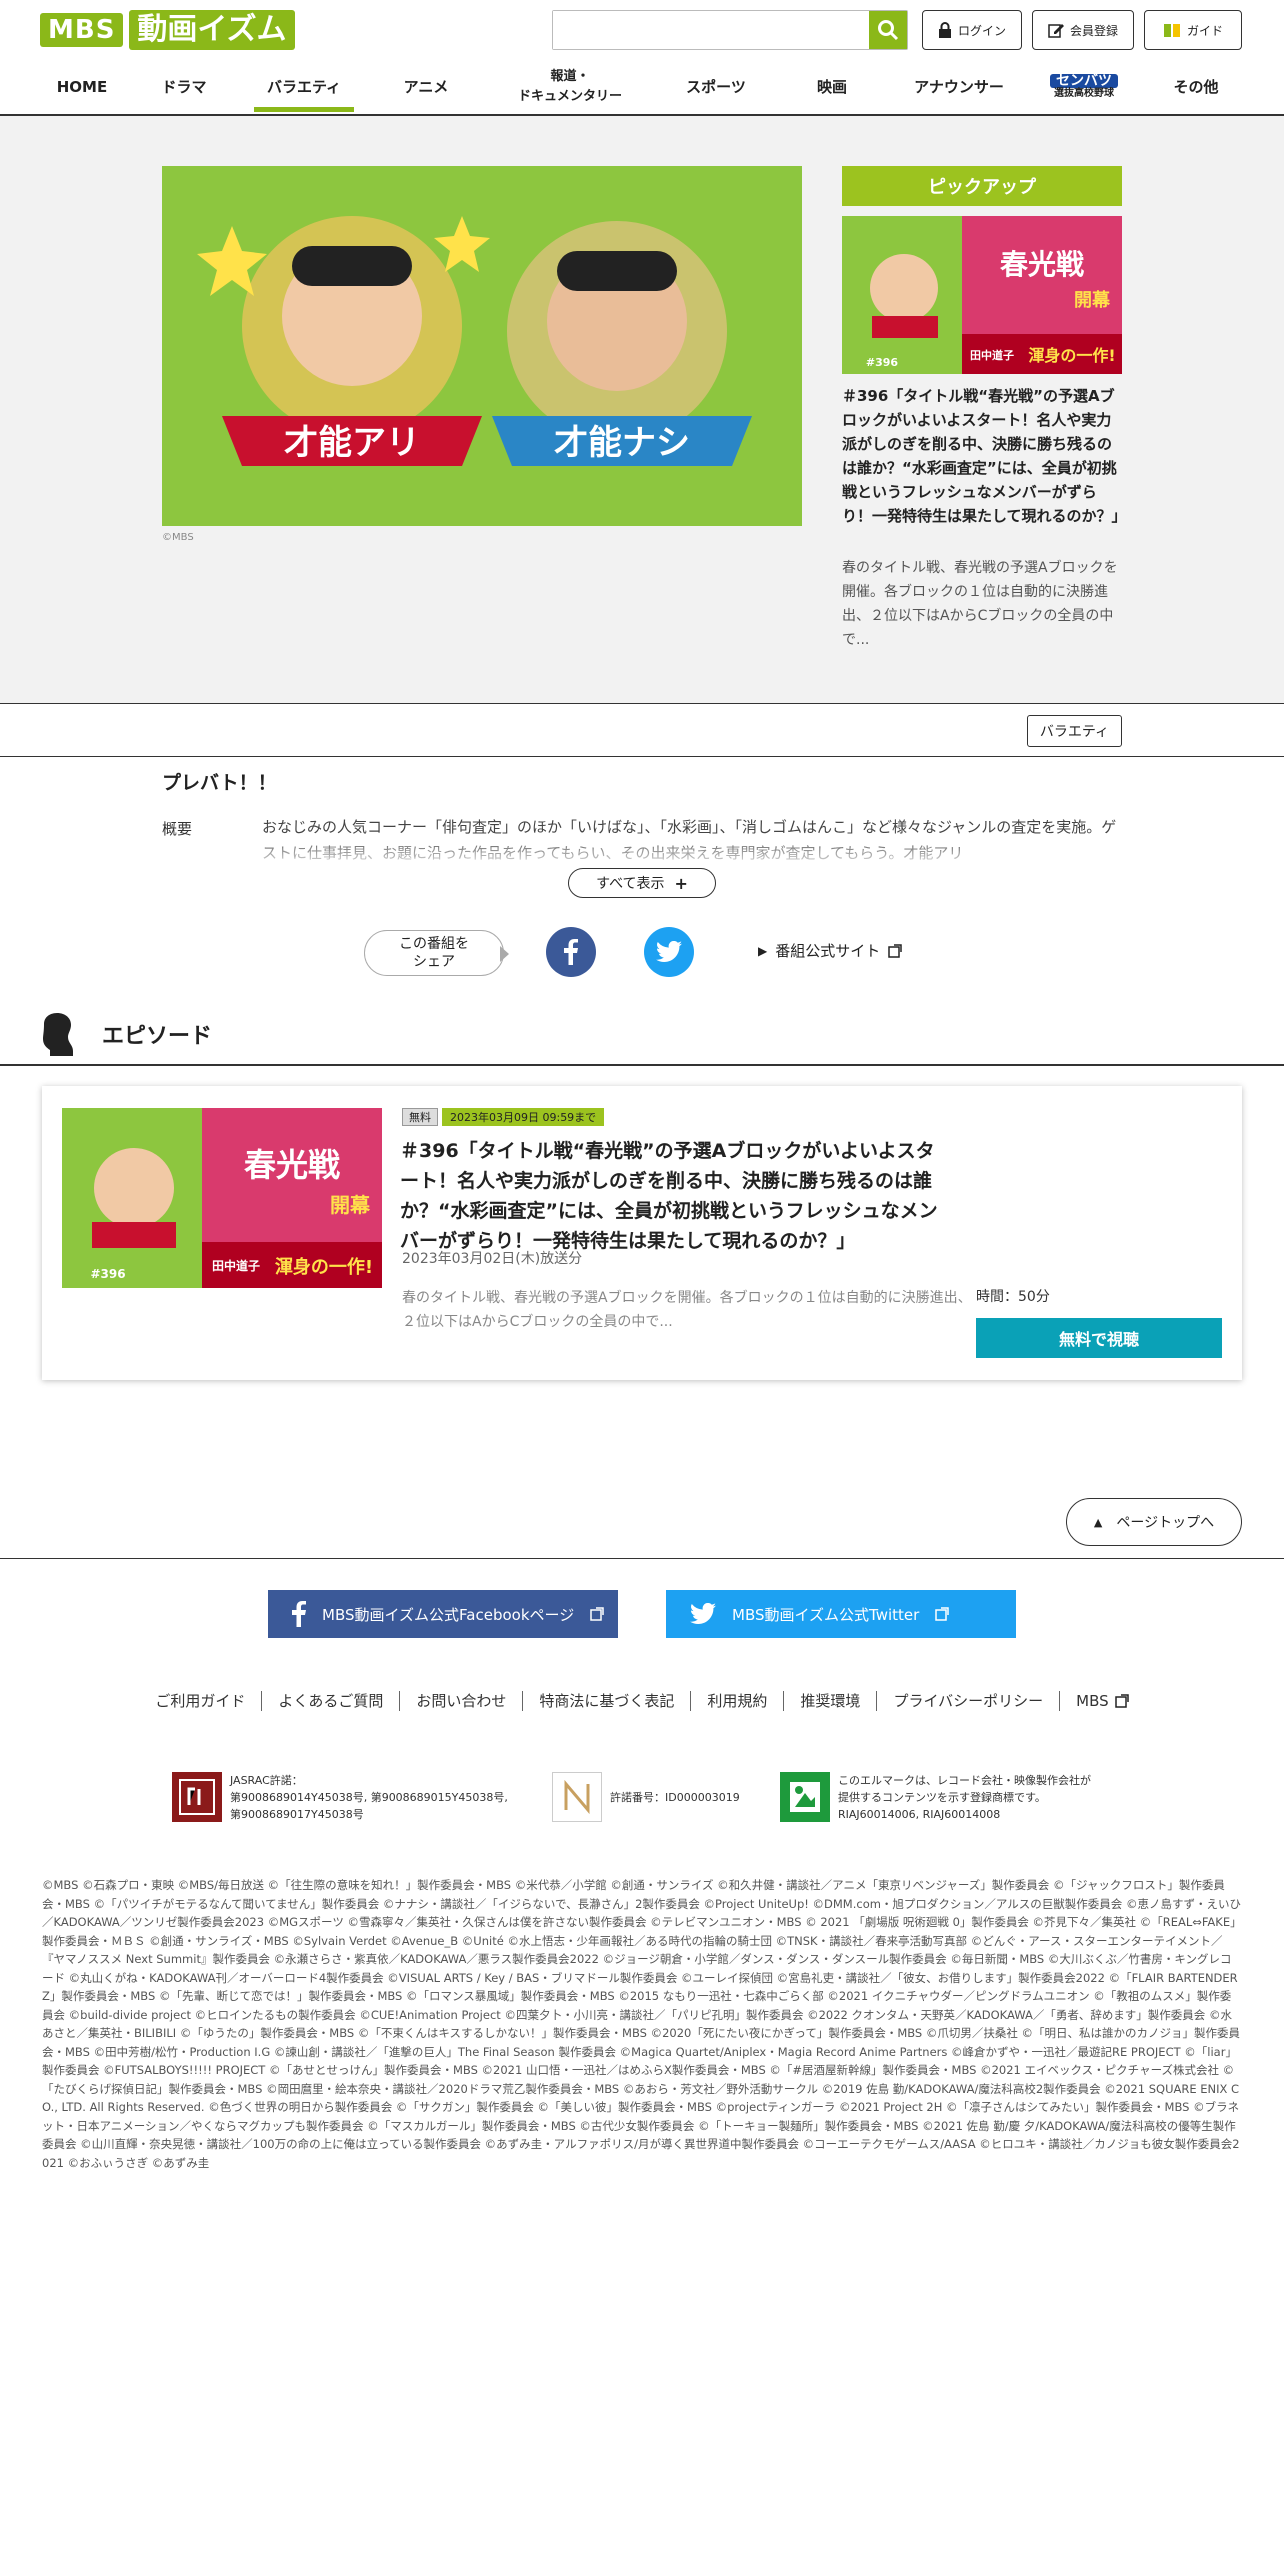 This screenshot has width=1284, height=2568. What do you see at coordinates (82, 87) in the screenshot?
I see `nav-home: HOME` at bounding box center [82, 87].